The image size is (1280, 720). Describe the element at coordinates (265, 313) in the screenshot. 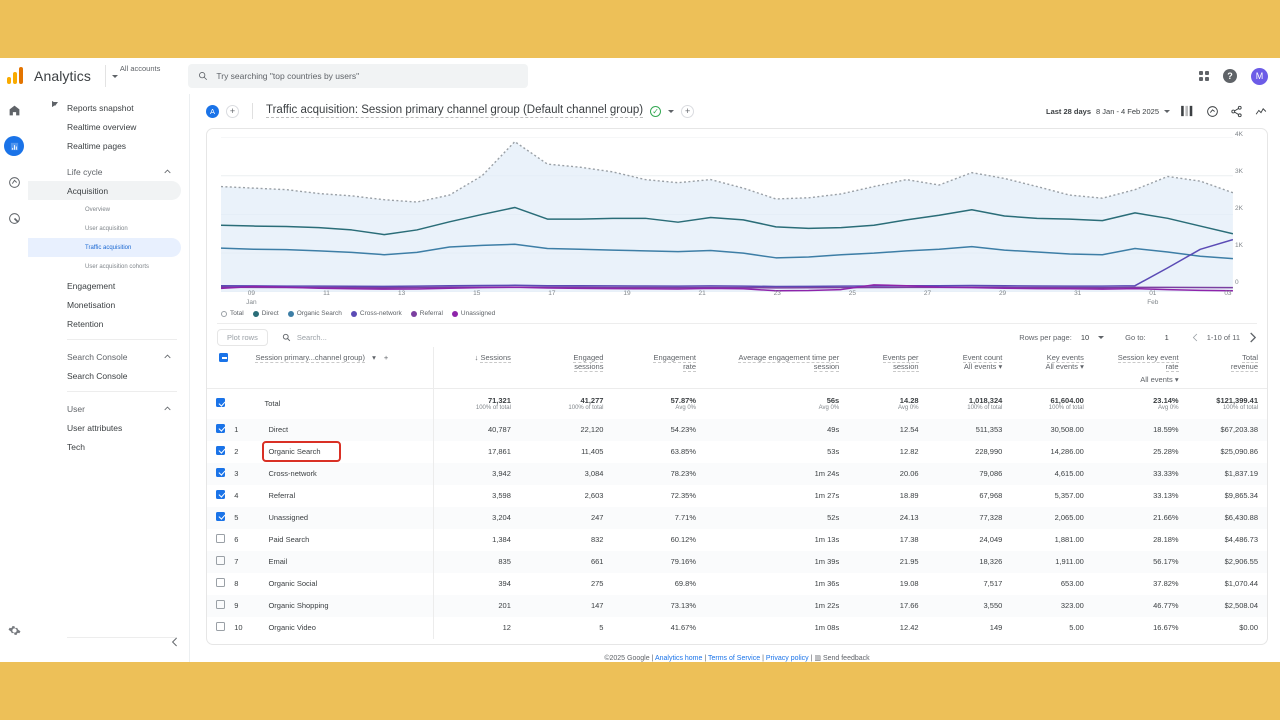

I see `legend-item-direct: Direct` at that location.